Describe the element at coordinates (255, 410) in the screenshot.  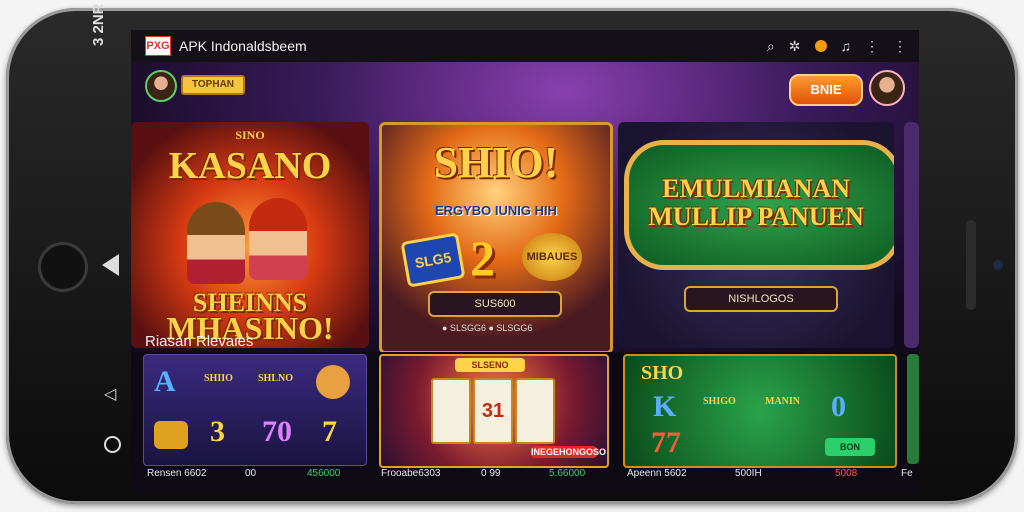
I see `game-tile: A SHIIO SHLNO 3 70 7` at that location.